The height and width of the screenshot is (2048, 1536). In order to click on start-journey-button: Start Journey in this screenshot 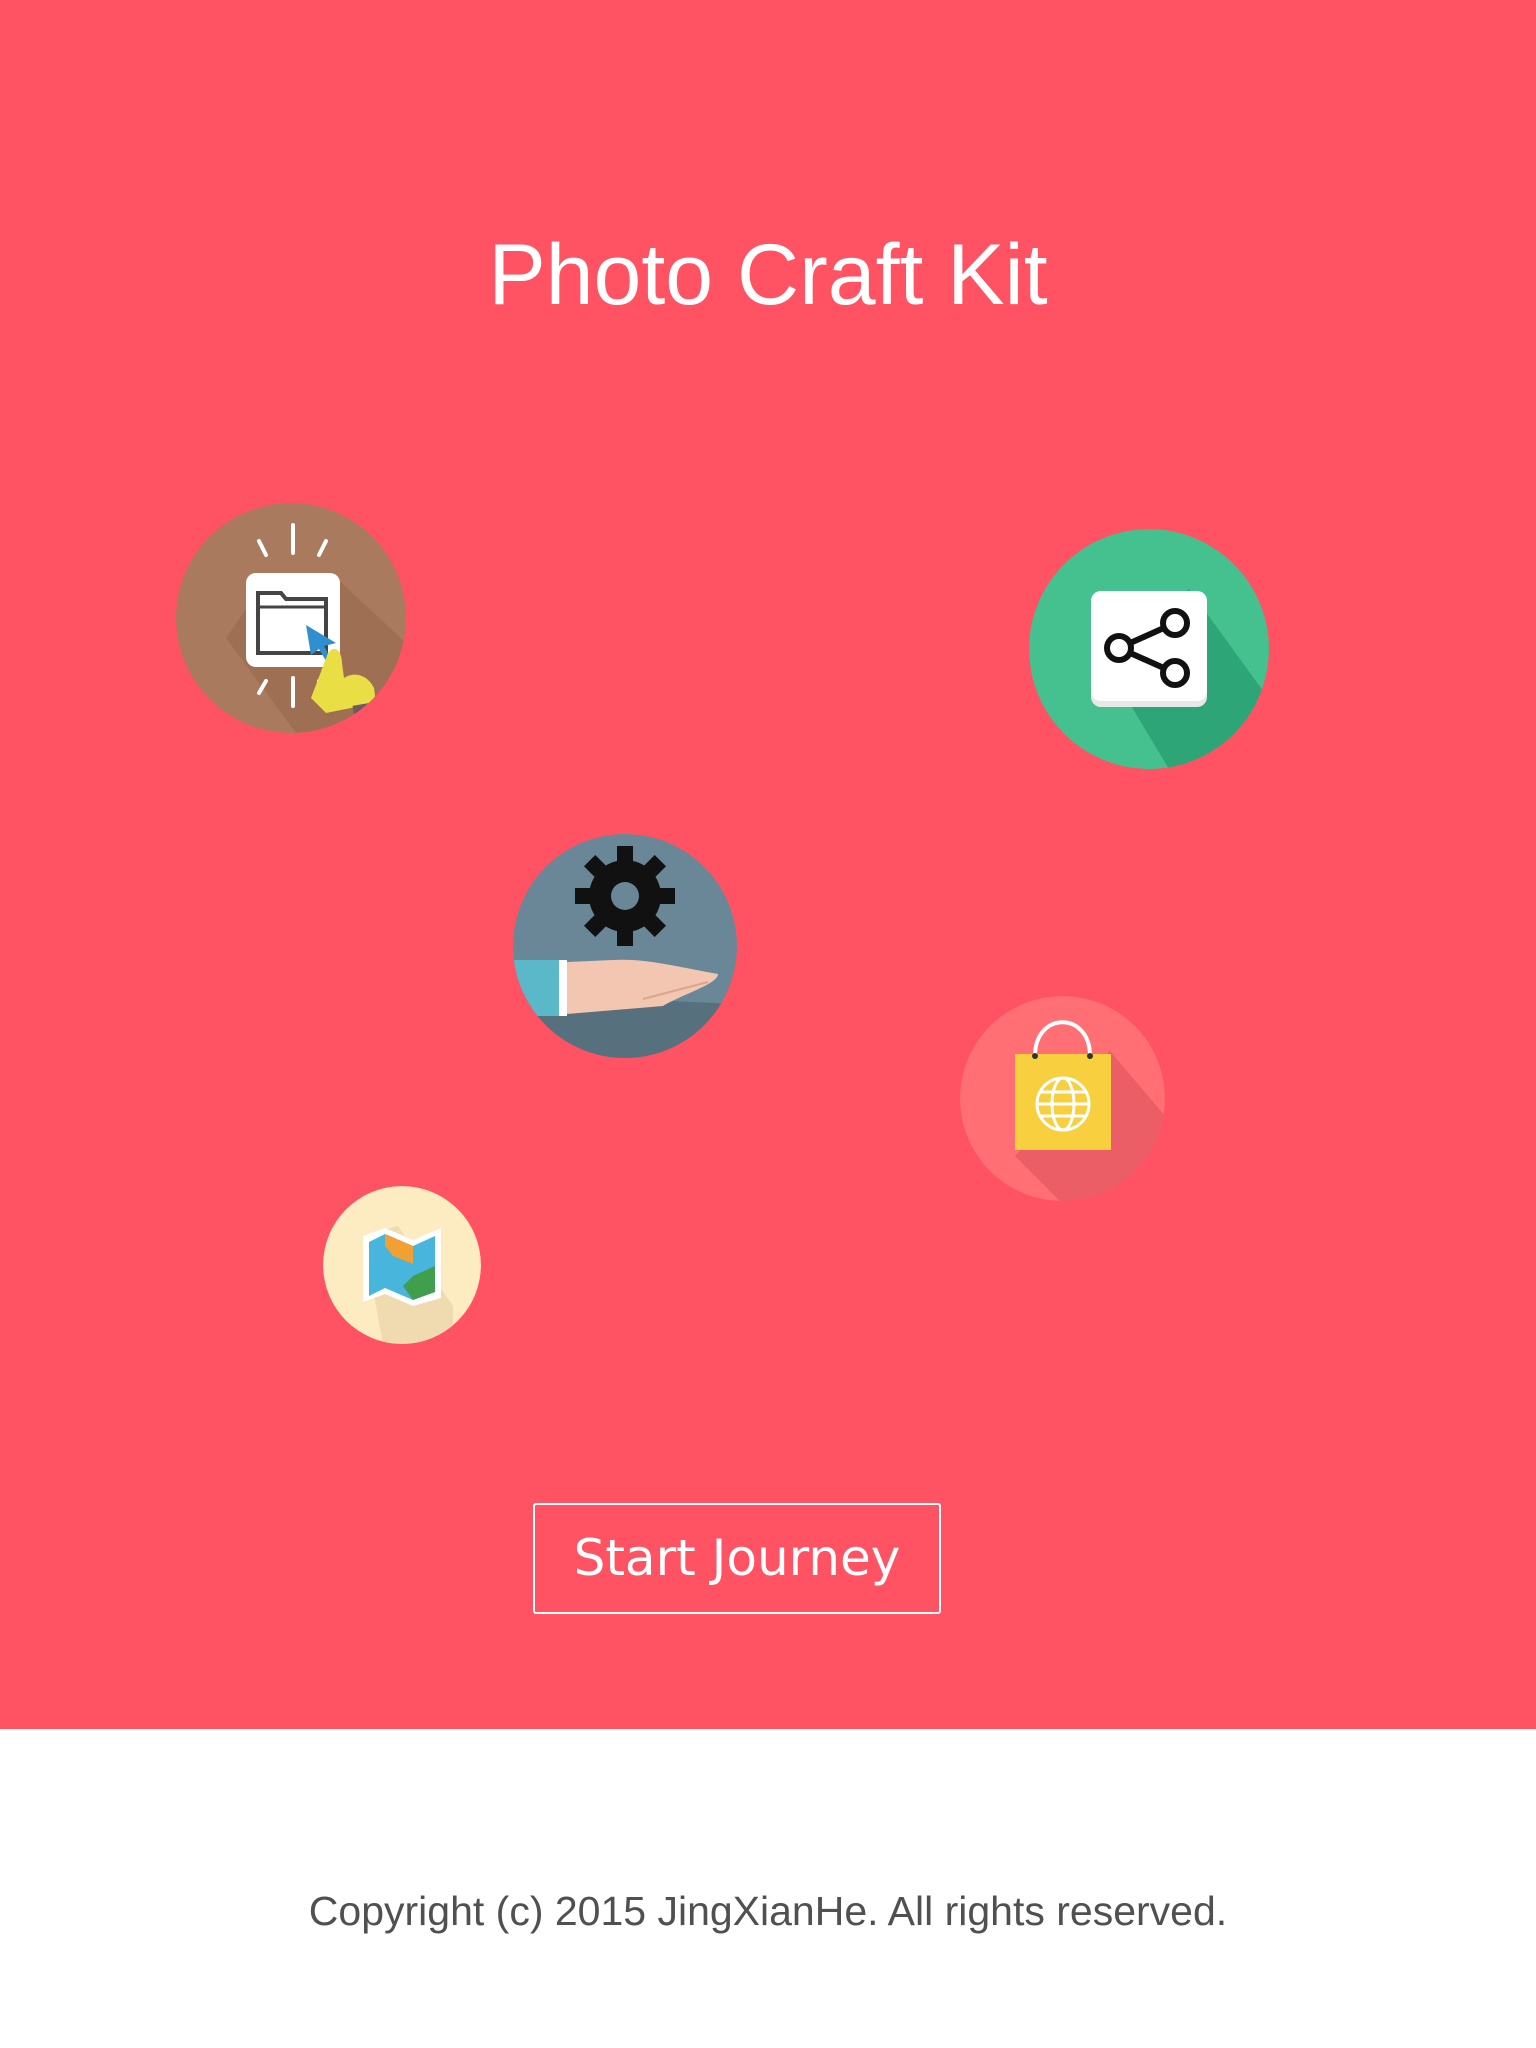, I will do `click(737, 1558)`.